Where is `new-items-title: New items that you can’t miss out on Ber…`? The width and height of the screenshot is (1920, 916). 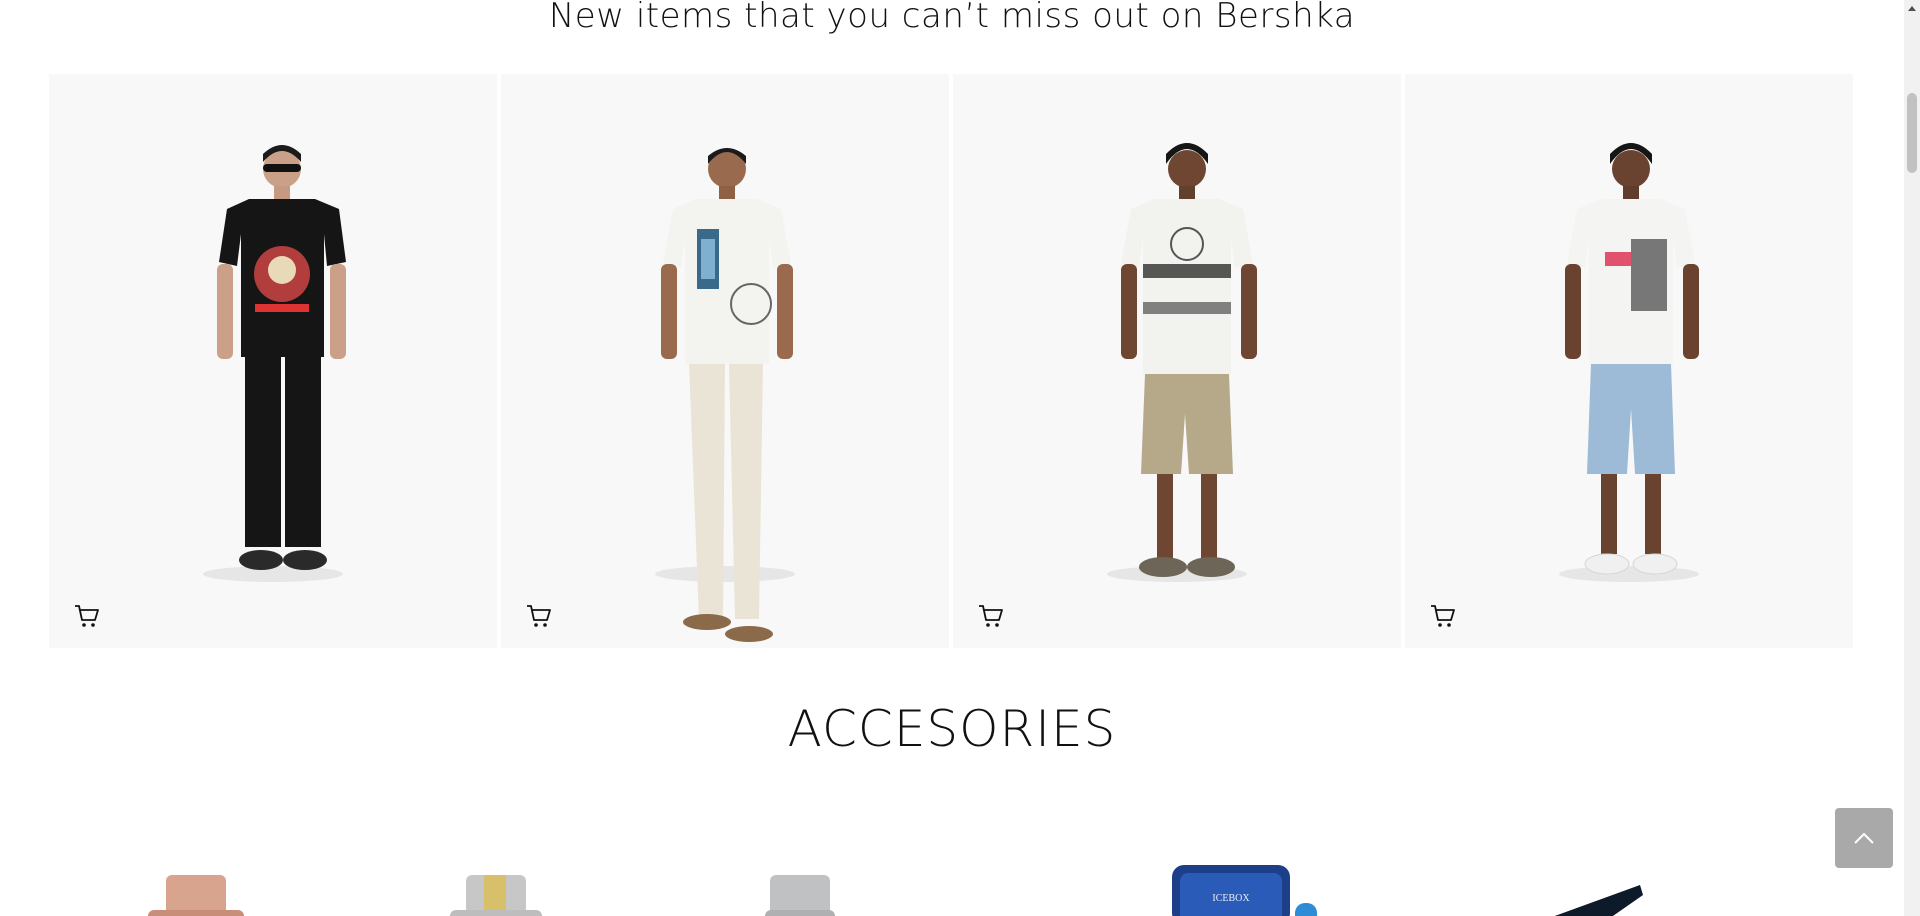 new-items-title: New items that you can’t miss out on Ber… is located at coordinates (952, 18).